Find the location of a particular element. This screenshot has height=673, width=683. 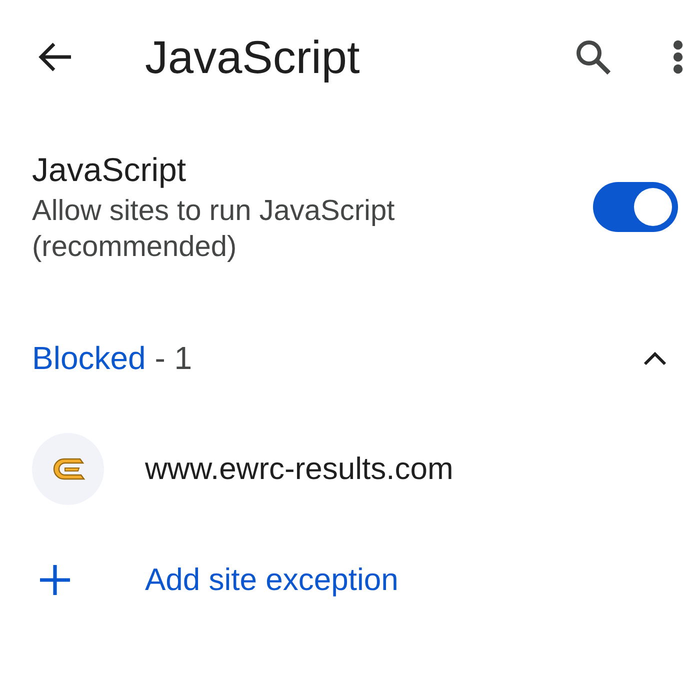

back-button is located at coordinates (55, 57).